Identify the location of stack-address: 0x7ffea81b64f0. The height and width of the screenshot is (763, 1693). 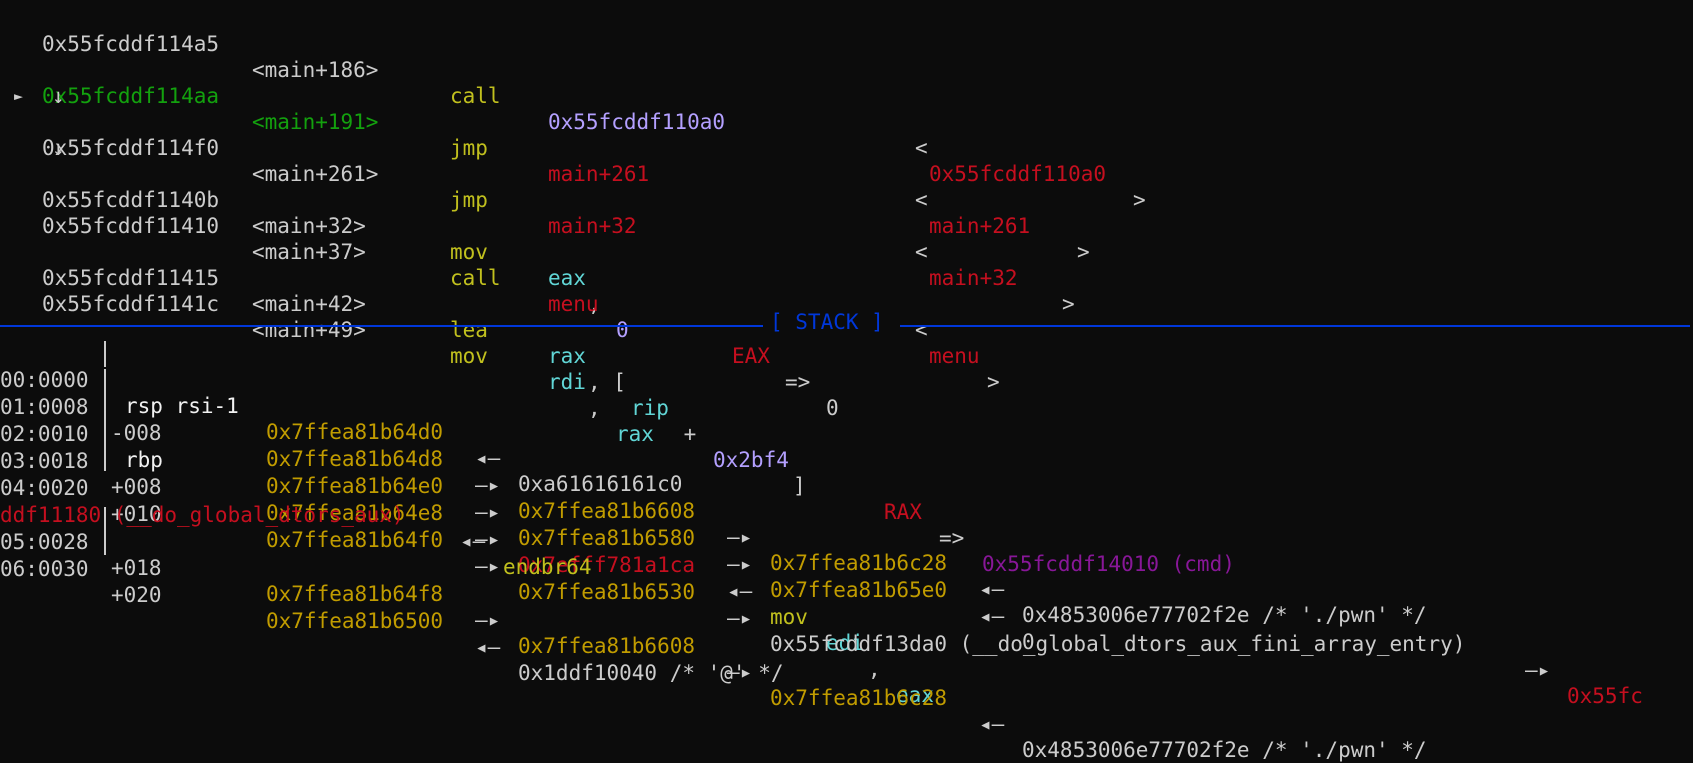
(355, 540).